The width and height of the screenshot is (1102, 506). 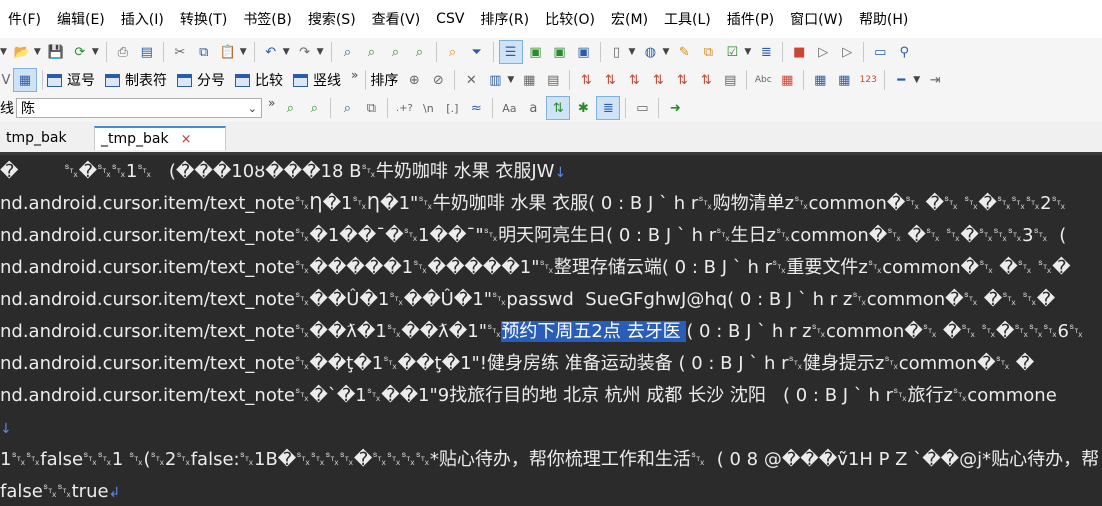 I want to click on search-input: 陈 ⌄, so click(x=139, y=108).